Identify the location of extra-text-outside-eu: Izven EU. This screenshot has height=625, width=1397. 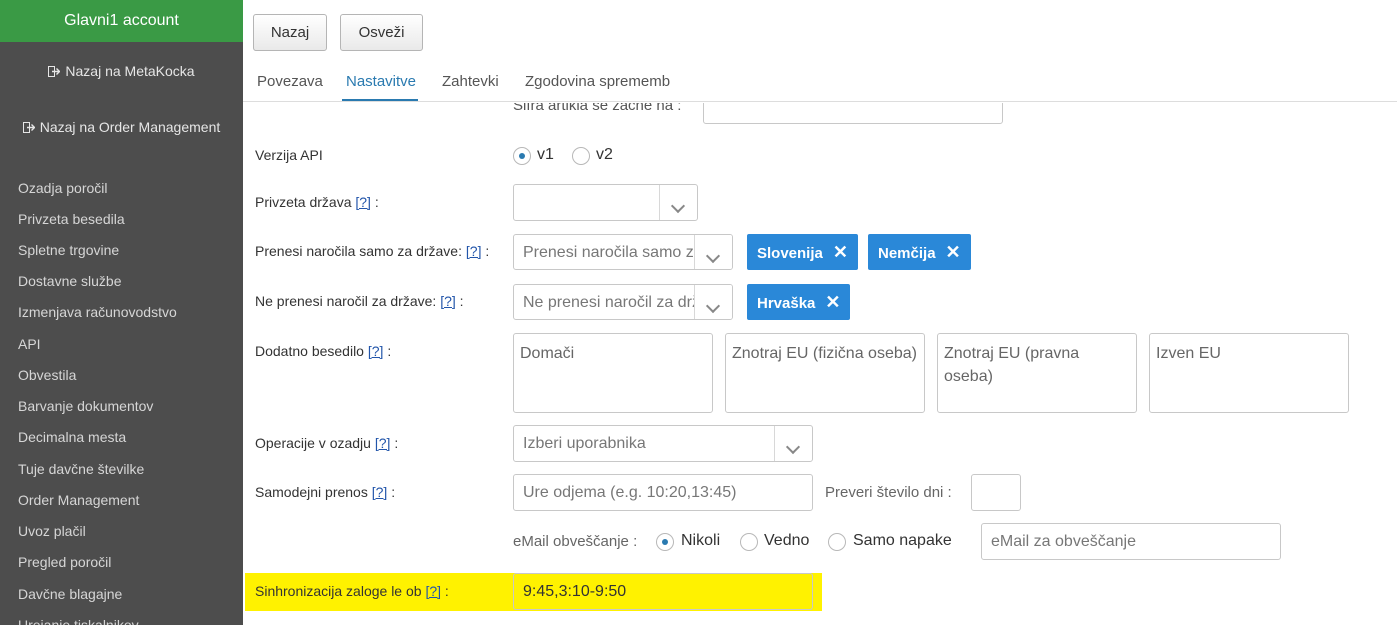
(1249, 373).